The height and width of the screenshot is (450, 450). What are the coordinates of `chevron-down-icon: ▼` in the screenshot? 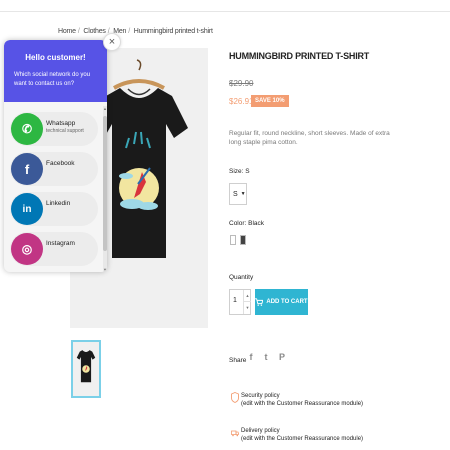 It's located at (243, 194).